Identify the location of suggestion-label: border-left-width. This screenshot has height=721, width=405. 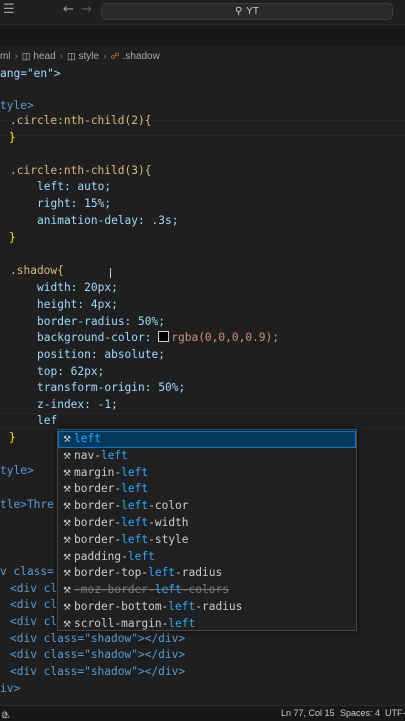
(131, 522).